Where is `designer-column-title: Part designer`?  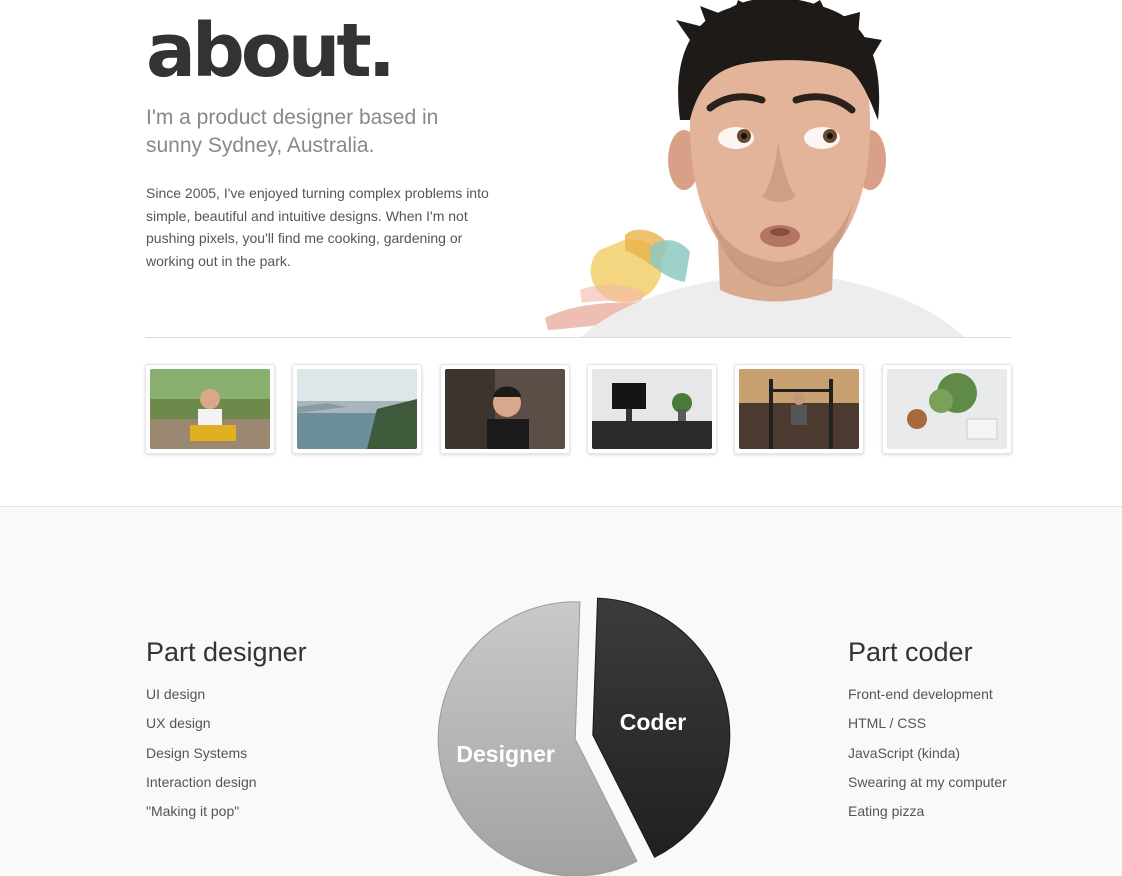
designer-column-title: Part designer is located at coordinates (226, 652).